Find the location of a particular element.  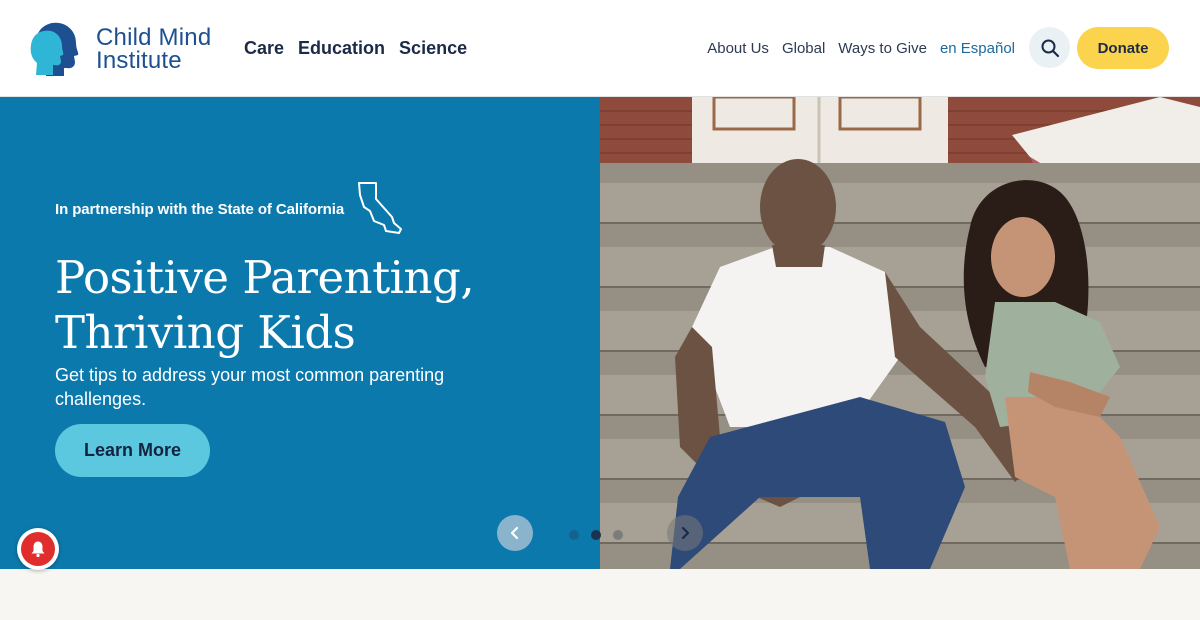

chevron-left-icon is located at coordinates (514, 533).